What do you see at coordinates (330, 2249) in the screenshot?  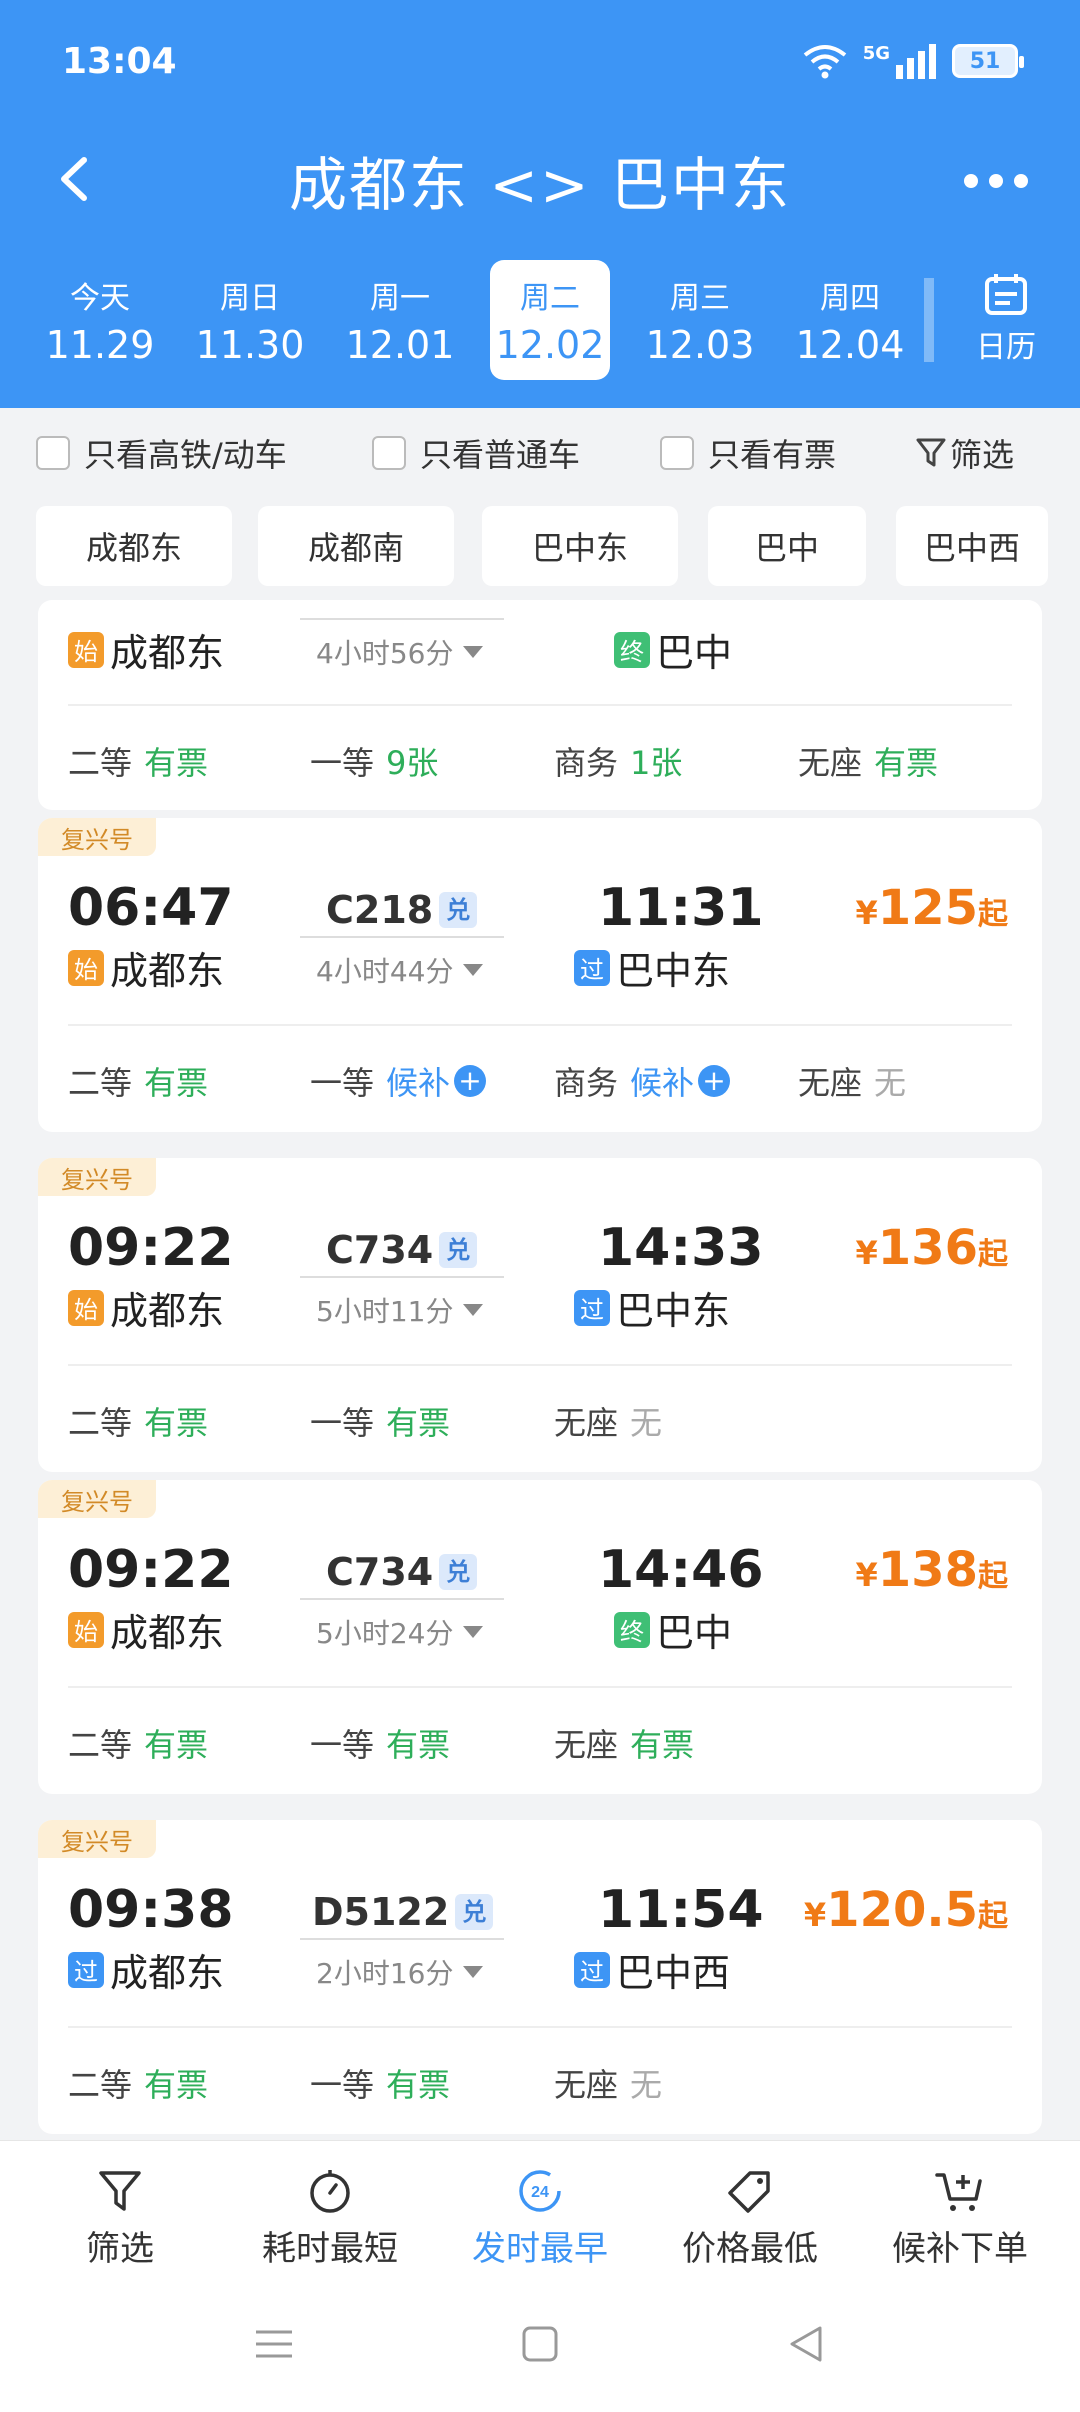 I see `tab-label: 耗时最短` at bounding box center [330, 2249].